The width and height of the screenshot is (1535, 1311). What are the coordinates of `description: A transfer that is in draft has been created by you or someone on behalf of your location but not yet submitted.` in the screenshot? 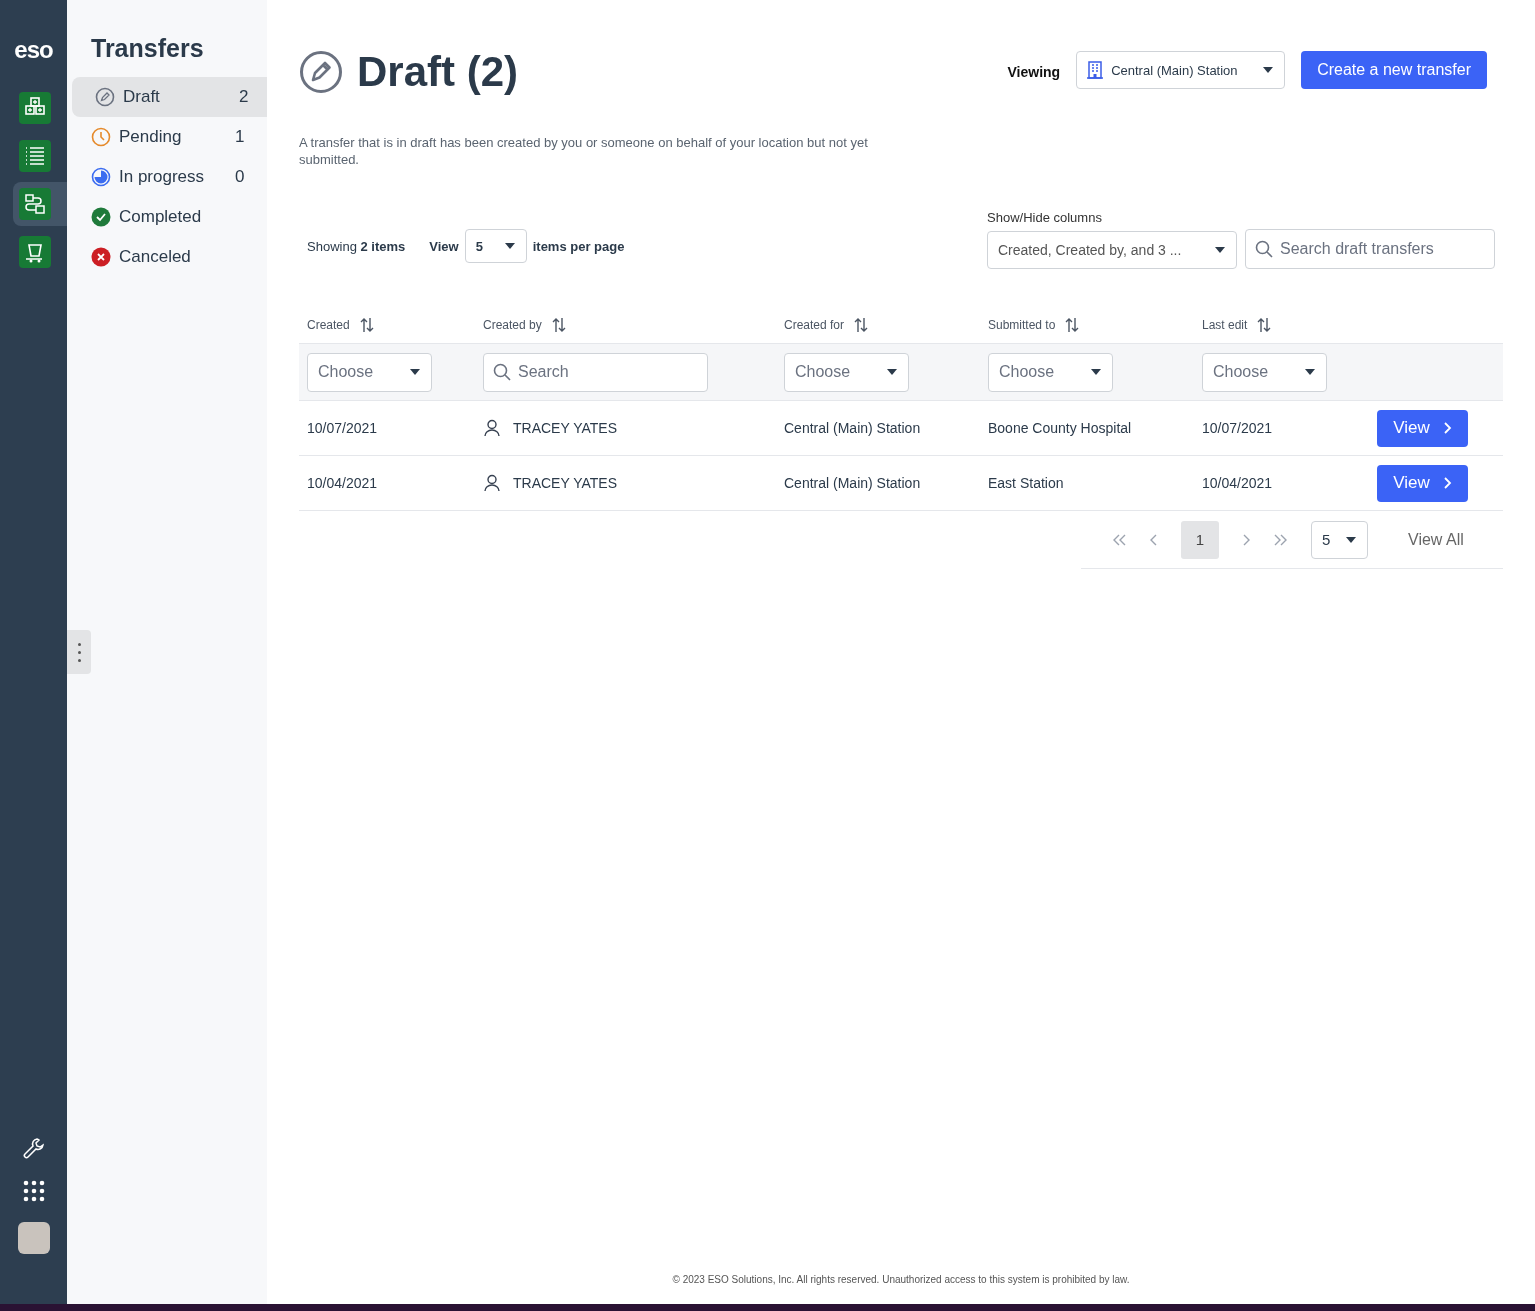 It's located at (584, 151).